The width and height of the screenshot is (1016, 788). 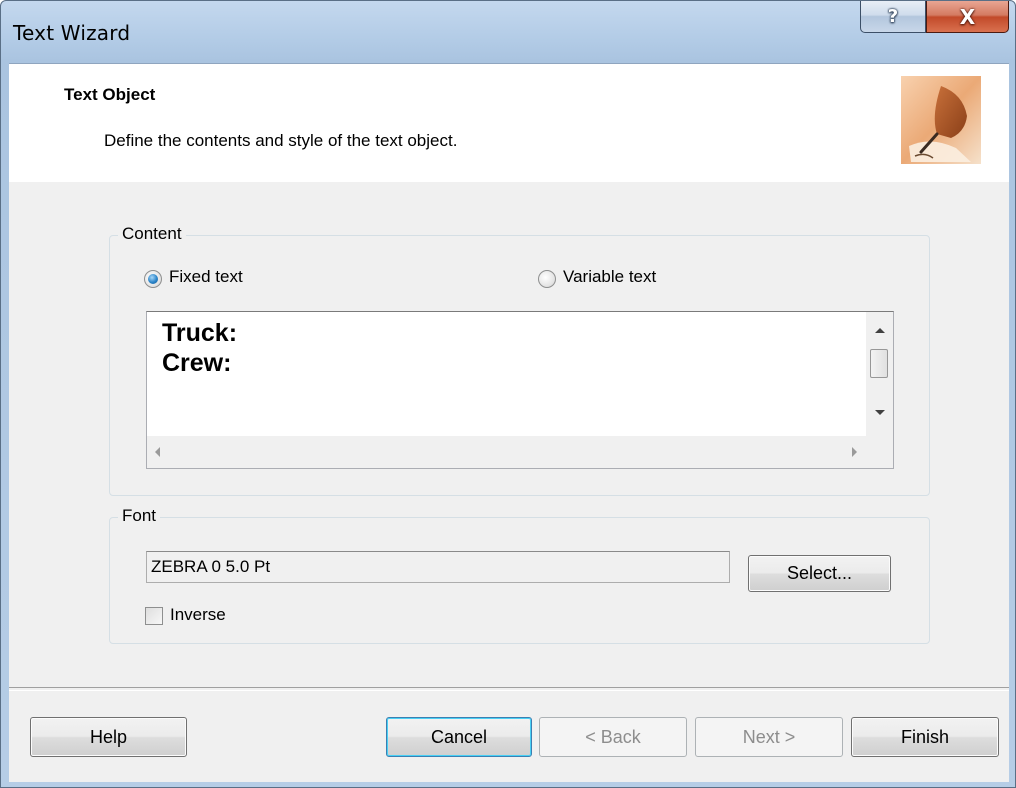 I want to click on fixed-text-textarea: Truck: Crew:, so click(x=520, y=390).